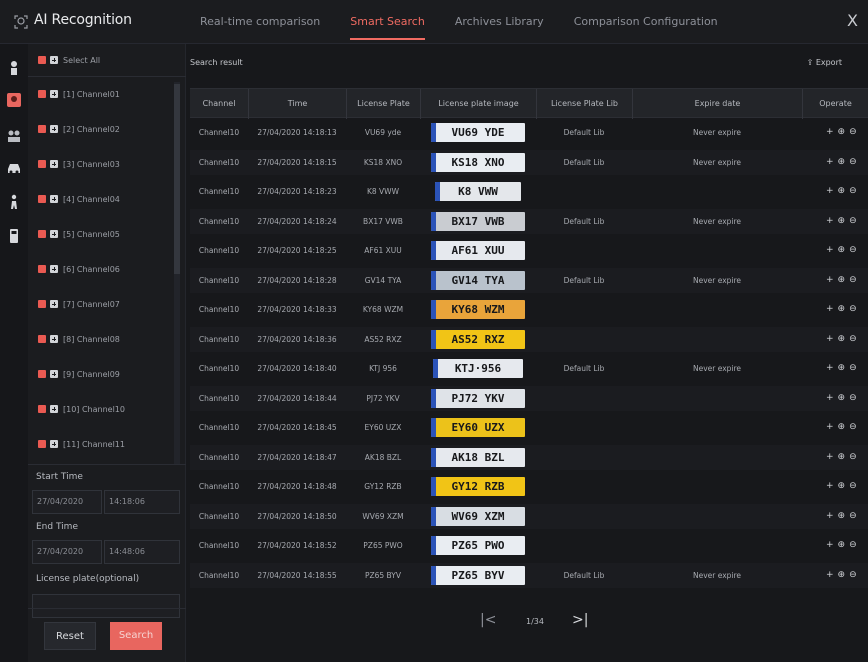 Image resolution: width=868 pixels, height=662 pixels. Describe the element at coordinates (478, 250) in the screenshot. I see `license-plate-image: AF61 XUU` at that location.